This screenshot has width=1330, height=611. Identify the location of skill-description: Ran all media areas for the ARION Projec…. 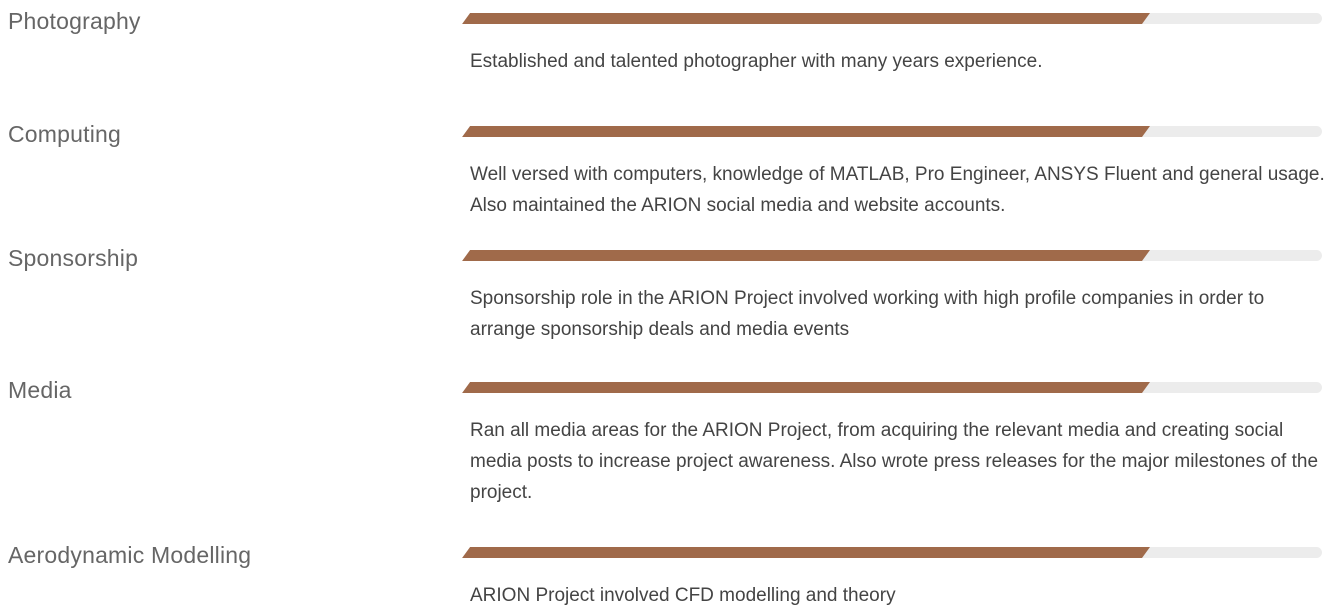
(894, 461).